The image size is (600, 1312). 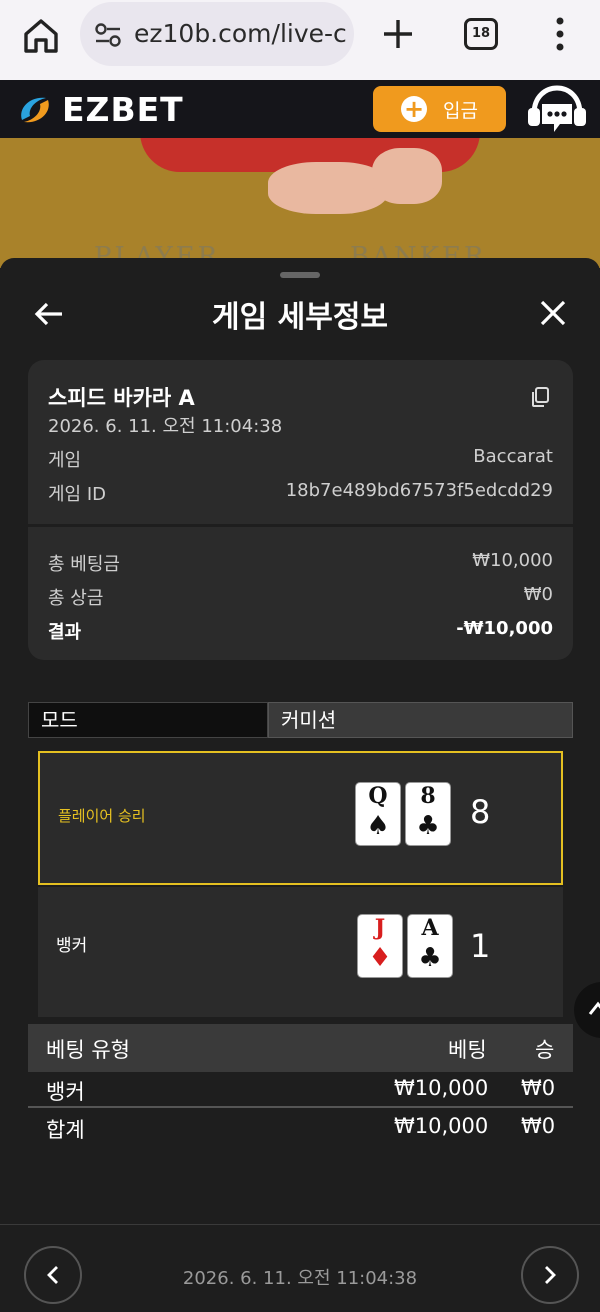 I want to click on card-rank: A, so click(x=430, y=928).